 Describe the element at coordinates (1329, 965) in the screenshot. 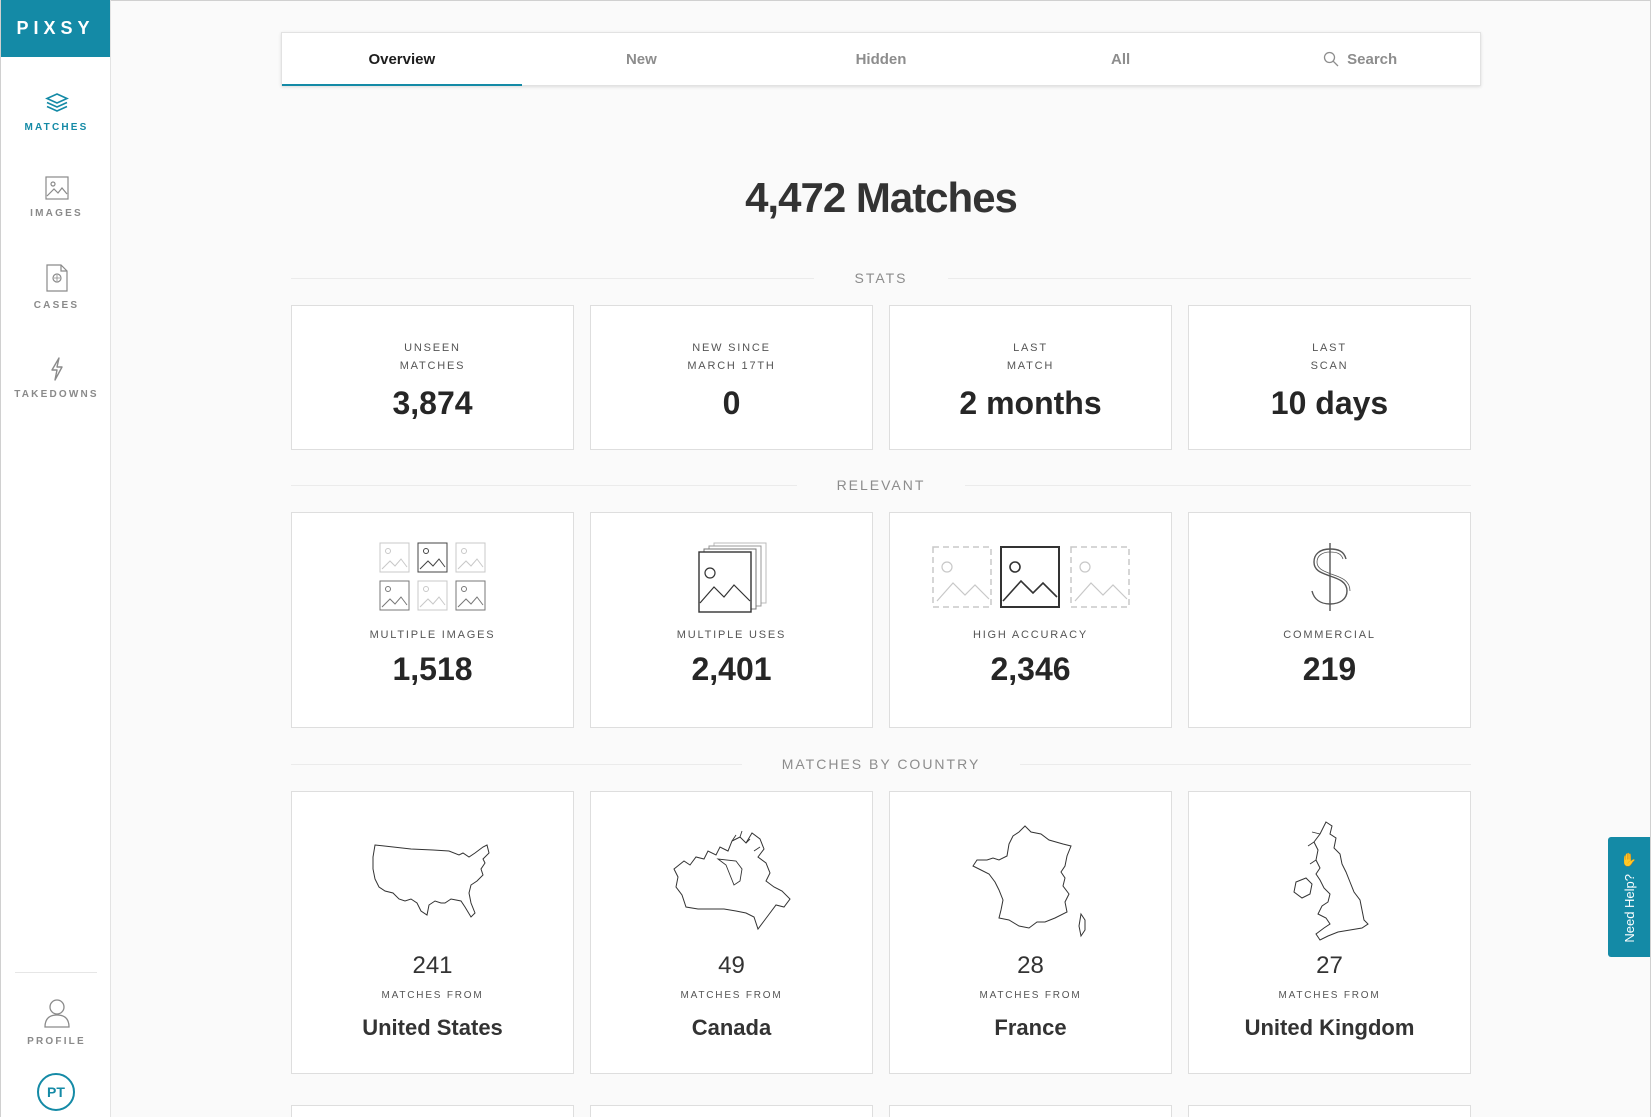

I see `country-count: 27` at that location.